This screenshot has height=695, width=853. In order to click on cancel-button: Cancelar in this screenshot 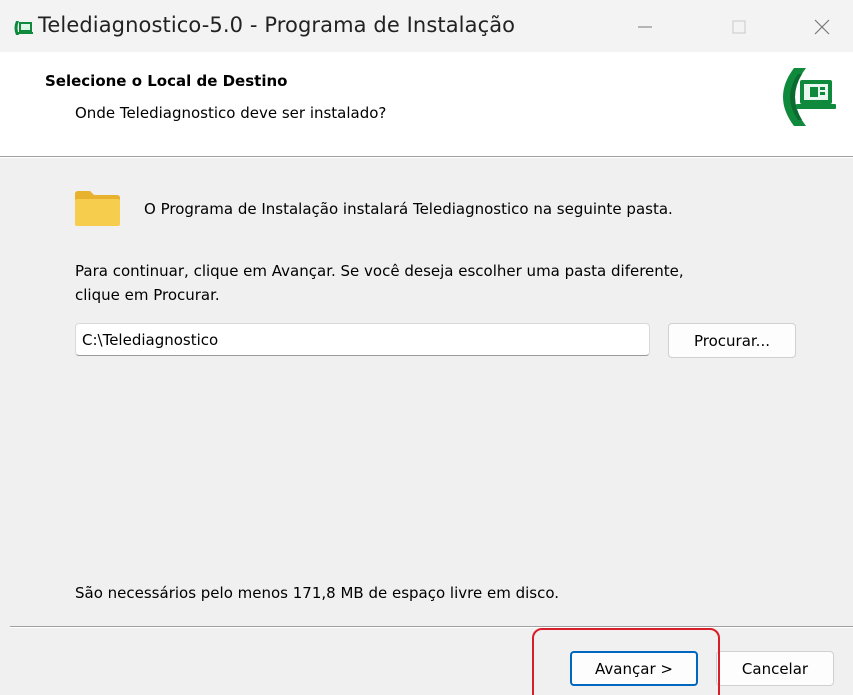, I will do `click(775, 668)`.